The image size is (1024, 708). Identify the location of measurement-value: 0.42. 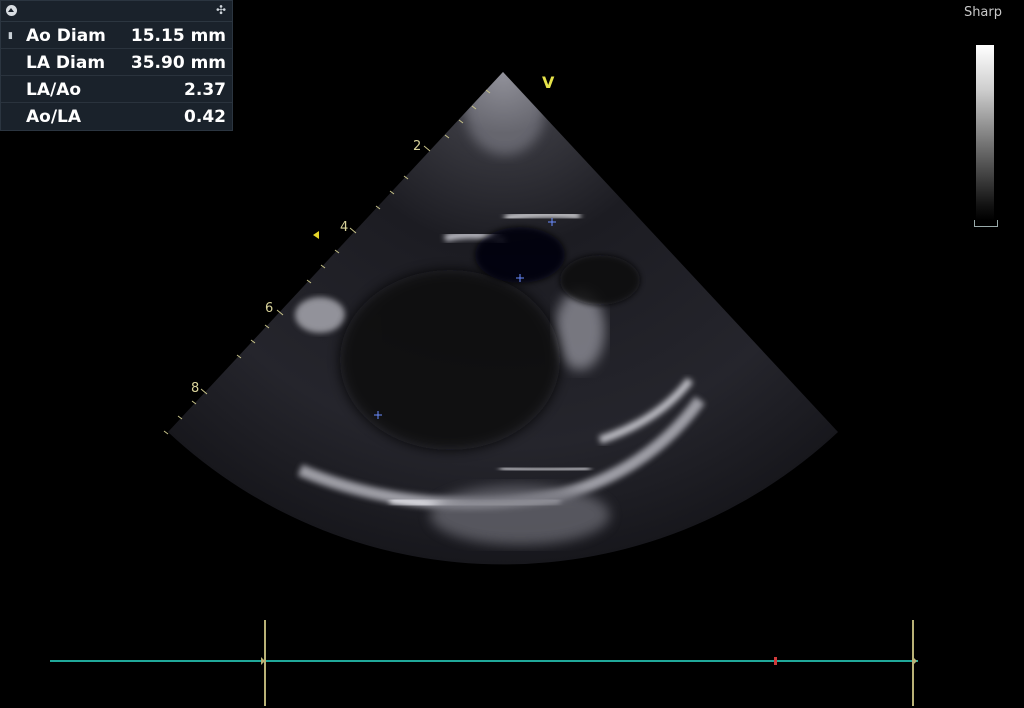
(205, 117).